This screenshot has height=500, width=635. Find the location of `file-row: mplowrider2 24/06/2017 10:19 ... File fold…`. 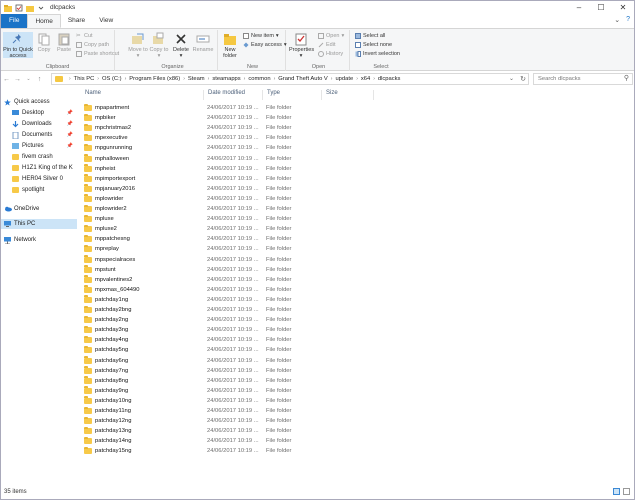

file-row: mplowrider2 24/06/2017 10:19 ... File fold… is located at coordinates (187, 209).